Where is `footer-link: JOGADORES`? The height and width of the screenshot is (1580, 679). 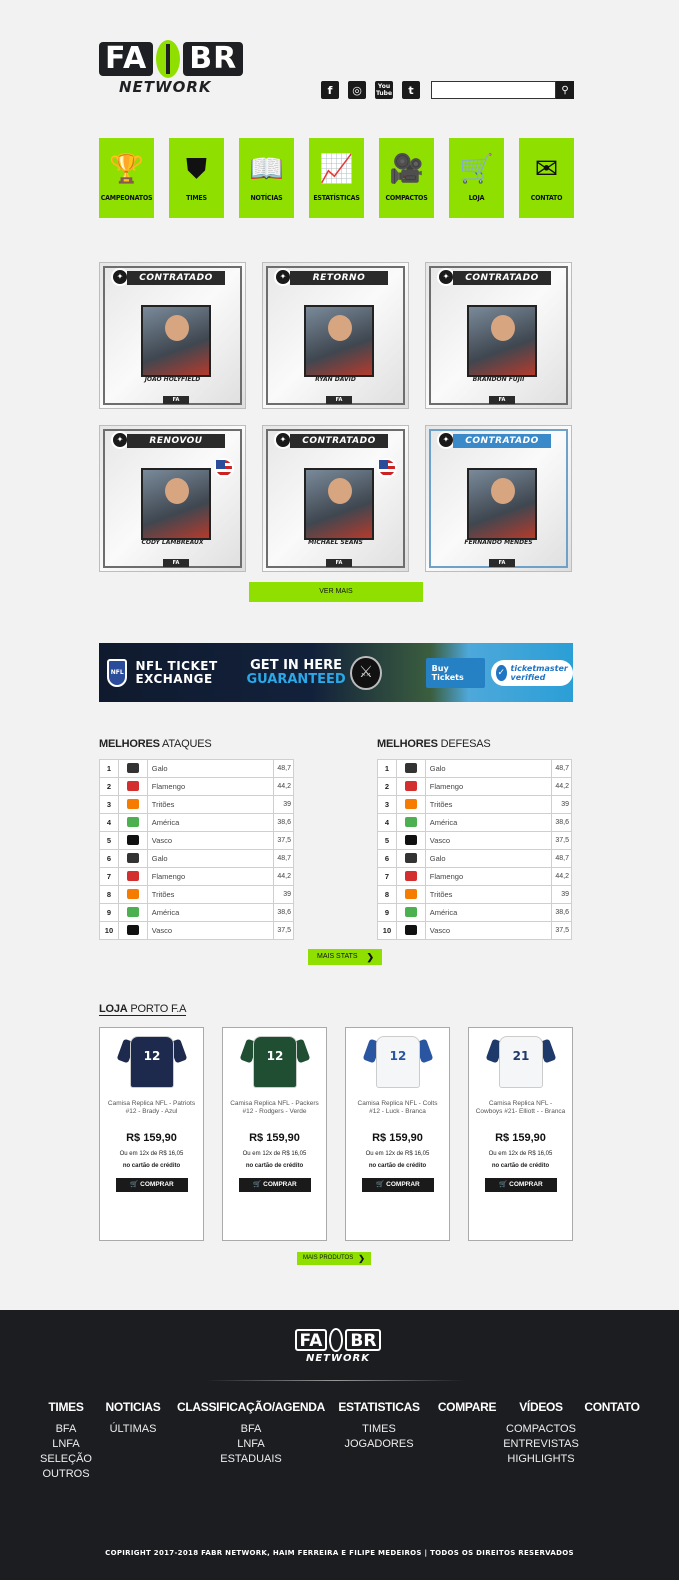 footer-link: JOGADORES is located at coordinates (378, 1444).